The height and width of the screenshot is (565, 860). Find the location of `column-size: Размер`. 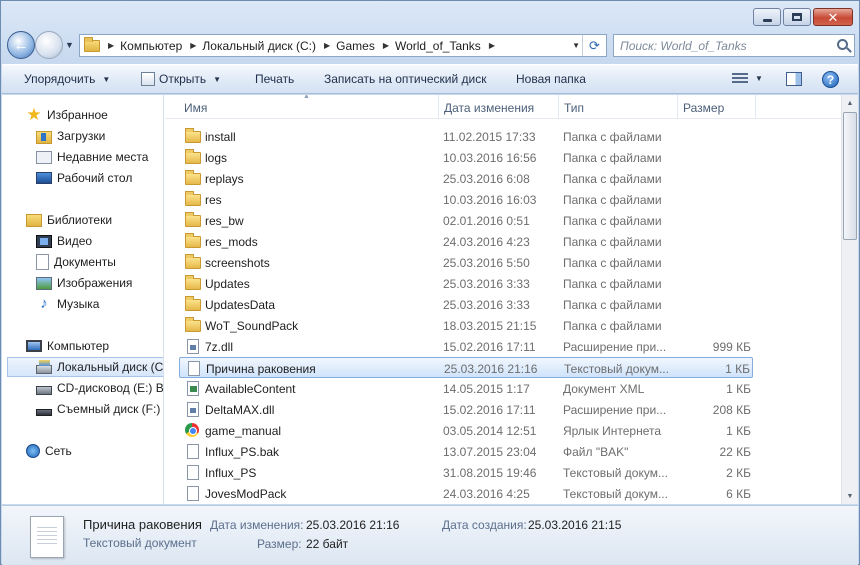

column-size: Размер is located at coordinates (703, 108).